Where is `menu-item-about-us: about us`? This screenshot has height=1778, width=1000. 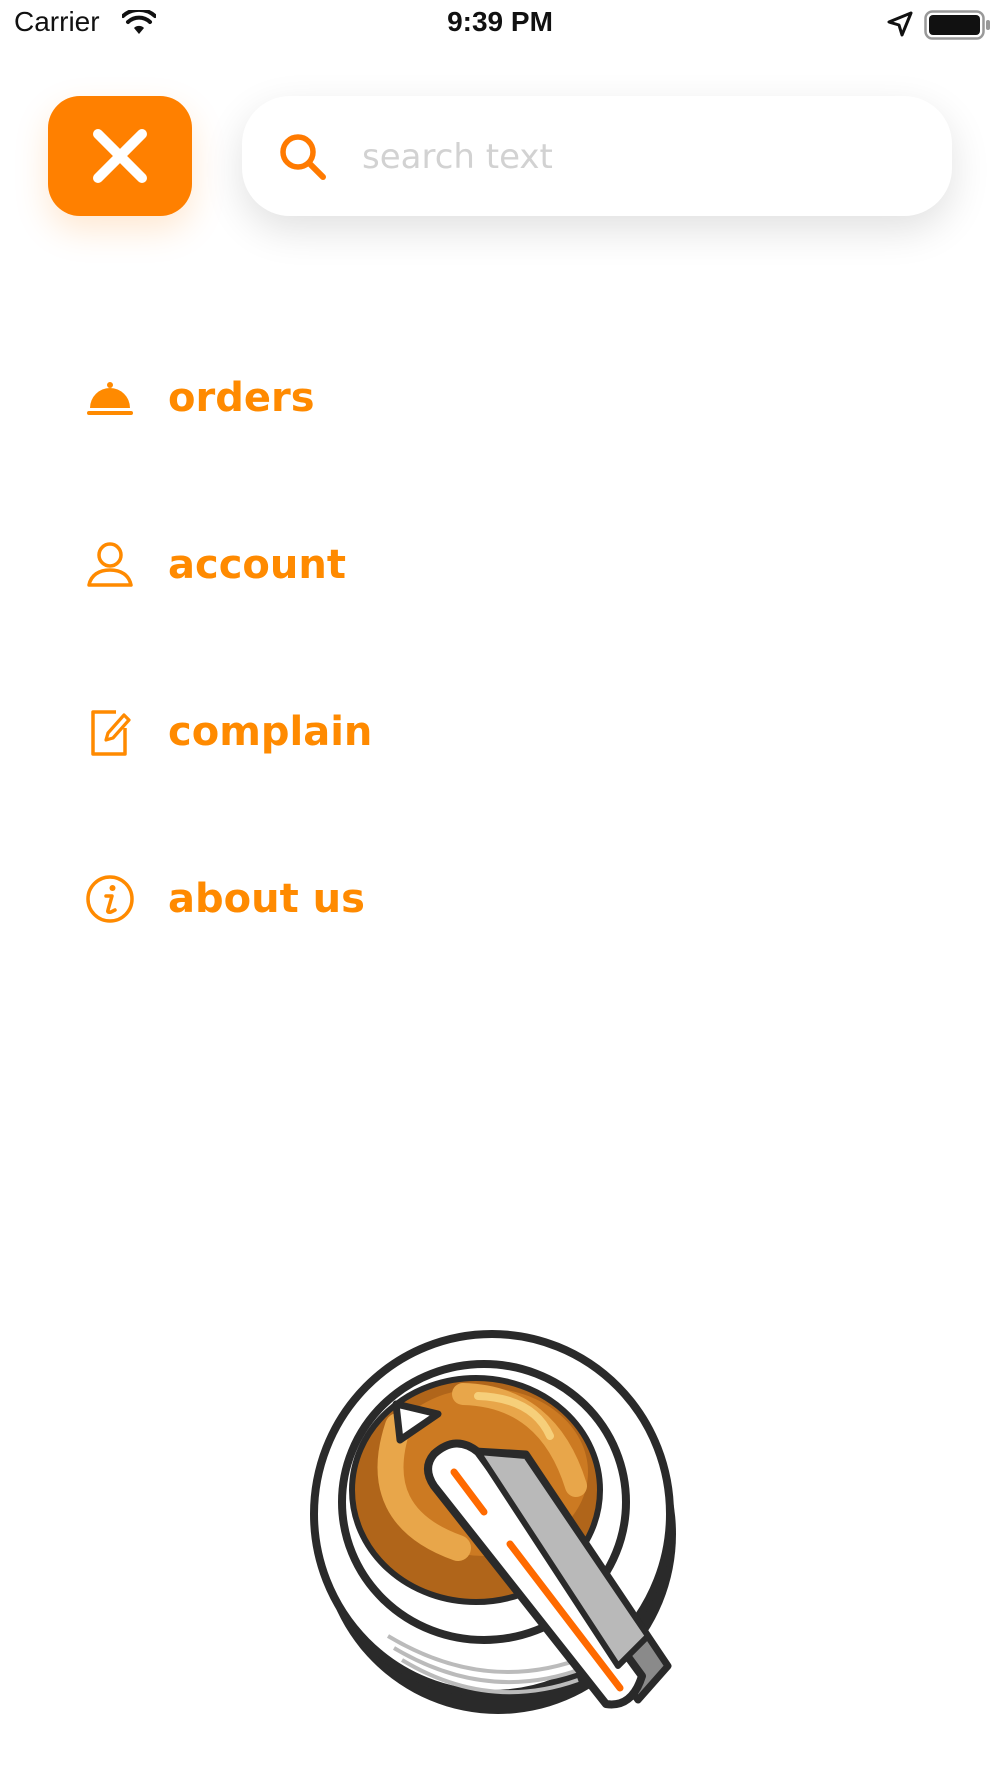
menu-item-about-us: about us is located at coordinates (332, 899).